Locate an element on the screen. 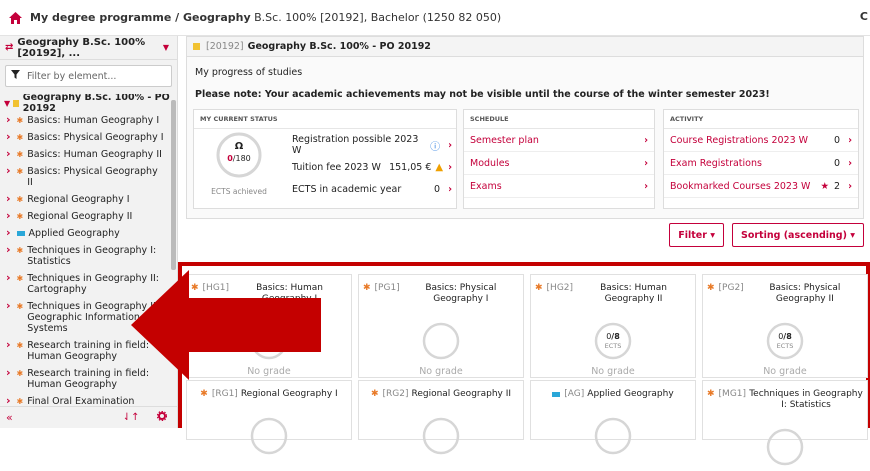 The width and height of the screenshot is (870, 471). module-card: ✱ [RG2] Regional Geography II is located at coordinates (441, 417).